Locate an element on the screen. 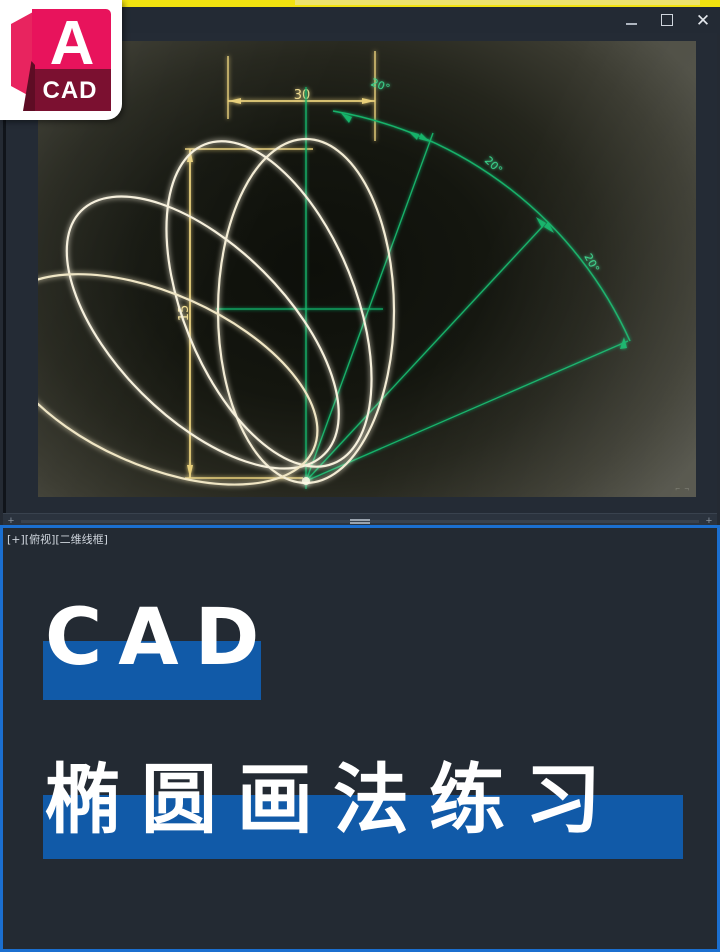 The width and height of the screenshot is (720, 952). minimize-button is located at coordinates (631, 20).